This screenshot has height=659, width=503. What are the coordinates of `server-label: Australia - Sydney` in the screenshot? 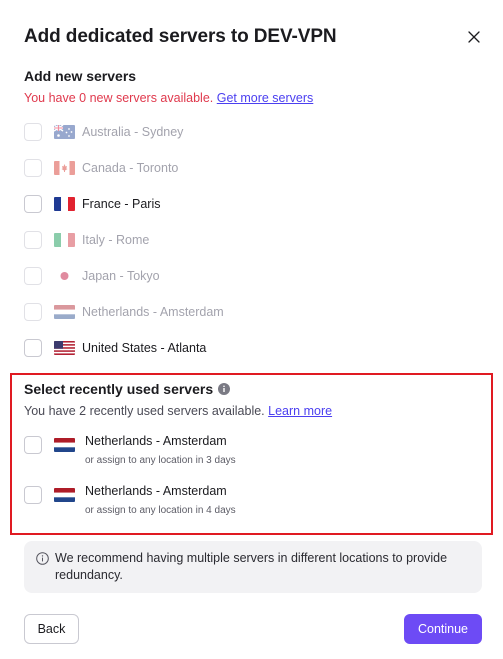 It's located at (133, 132).